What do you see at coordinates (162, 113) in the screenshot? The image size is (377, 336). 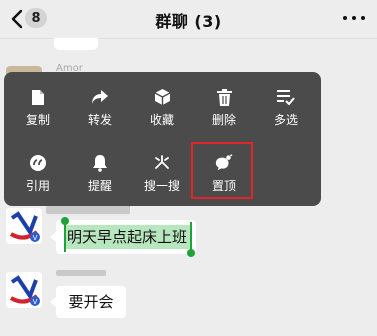 I see `menu-item-favorite: 收藏` at bounding box center [162, 113].